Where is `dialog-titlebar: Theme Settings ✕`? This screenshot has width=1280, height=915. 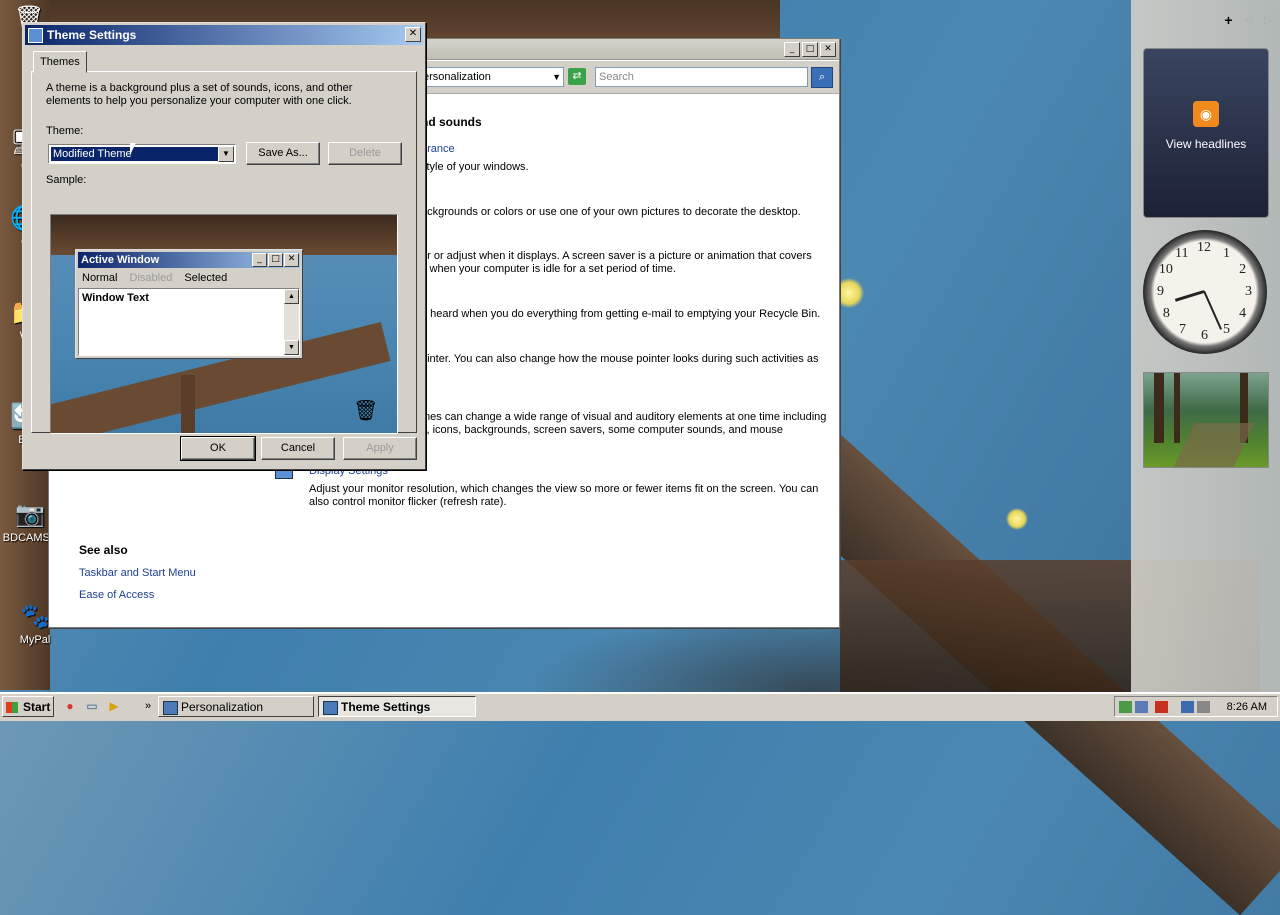
dialog-titlebar: Theme Settings ✕ is located at coordinates (224, 35).